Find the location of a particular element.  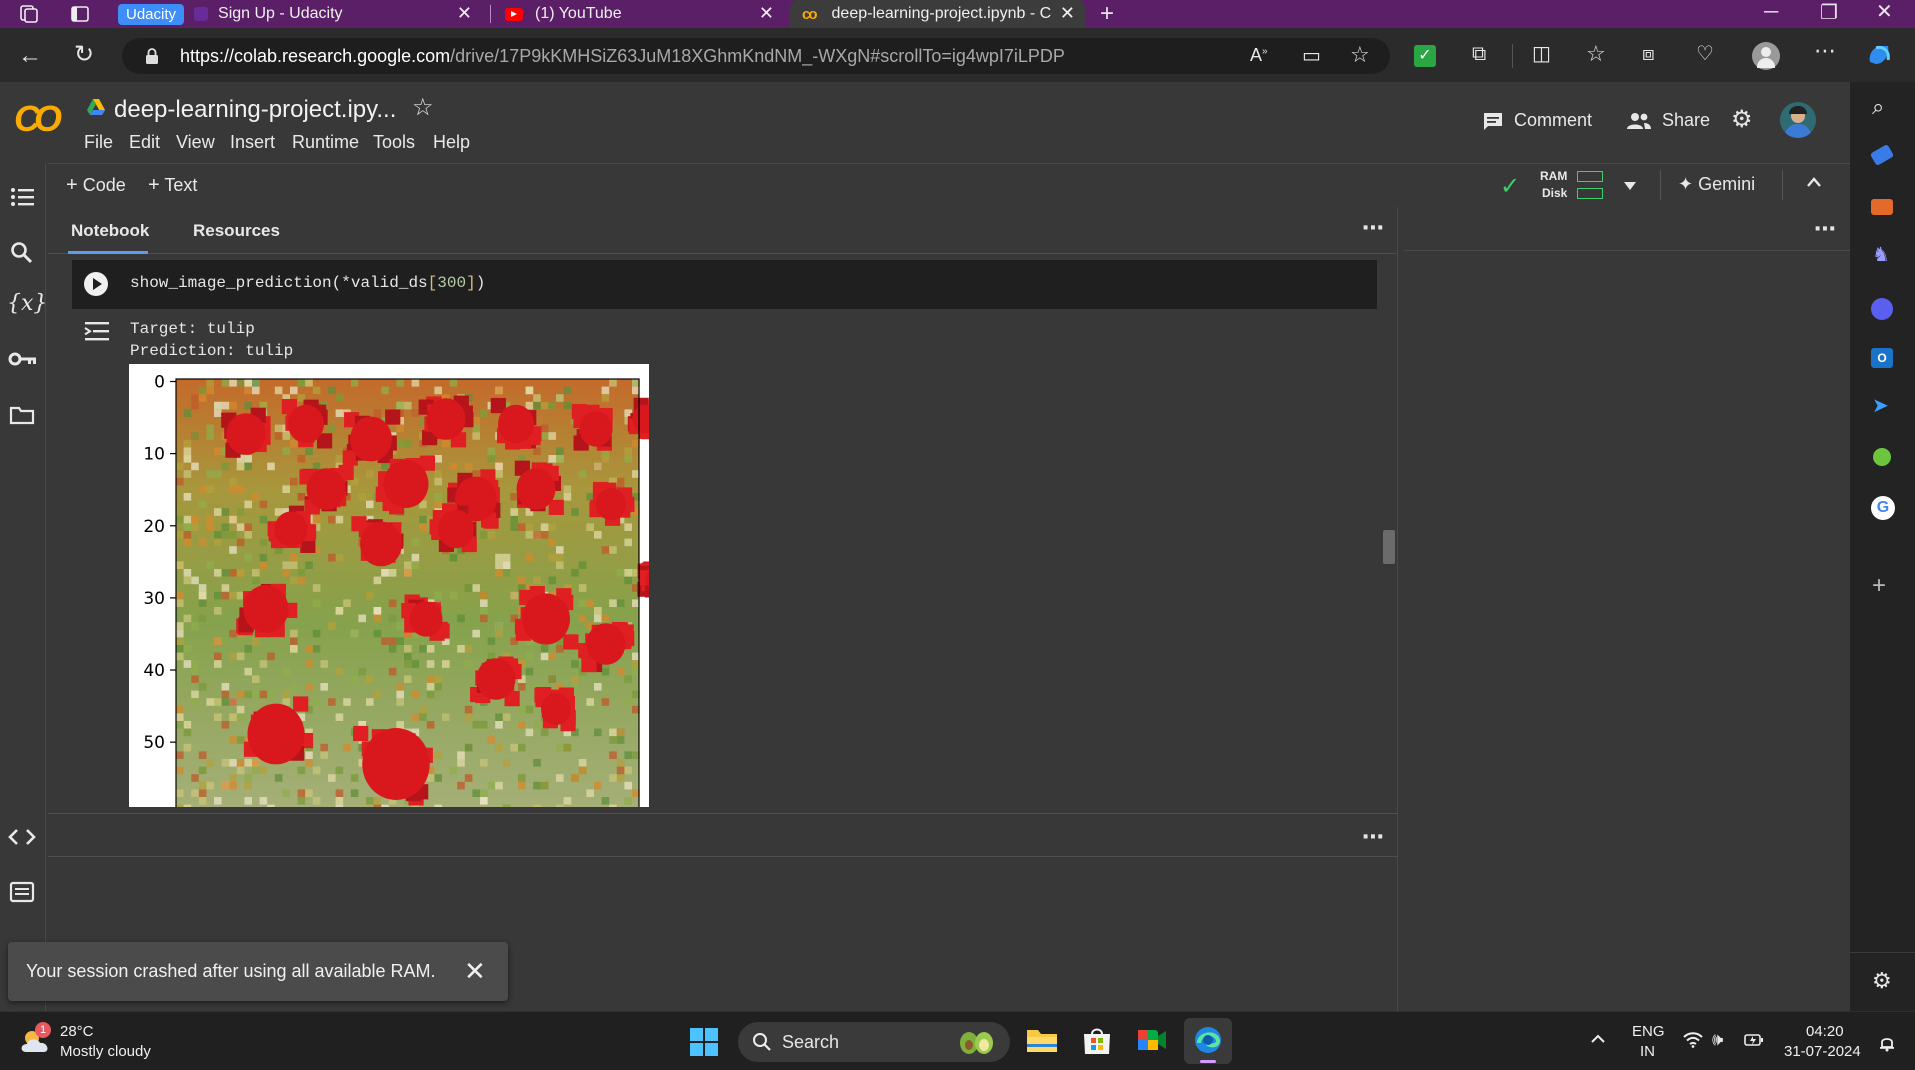

edge-taskbar-button is located at coordinates (1208, 1041).